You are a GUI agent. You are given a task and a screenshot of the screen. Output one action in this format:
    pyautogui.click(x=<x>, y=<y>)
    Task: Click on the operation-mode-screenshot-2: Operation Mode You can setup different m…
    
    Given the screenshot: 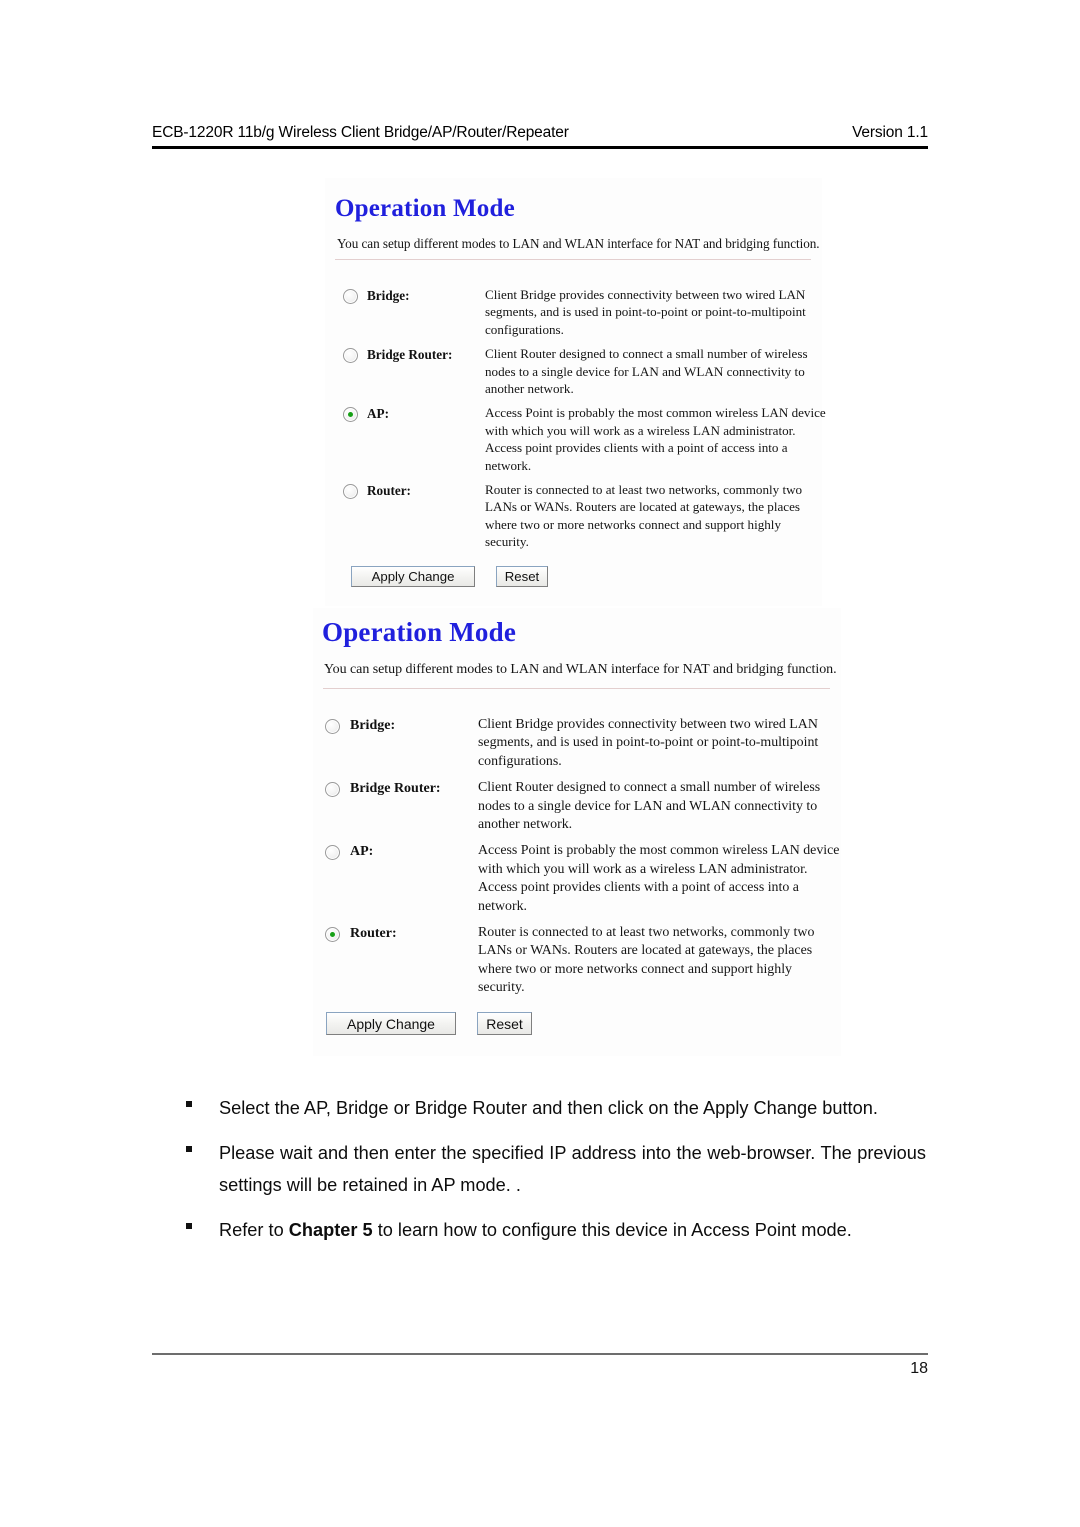 What is the action you would take?
    pyautogui.click(x=577, y=832)
    